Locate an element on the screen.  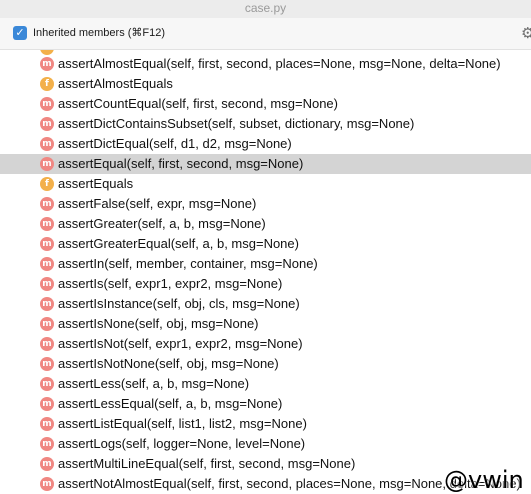
structure-popup-header: ✓ Inherited members (⌘F12) ⚙ is located at coordinates (265, 34).